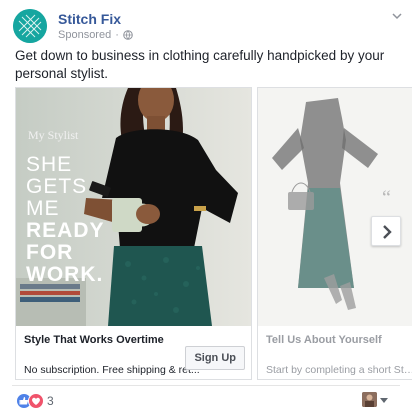  I want to click on card-title: Style That Works Overtime, so click(94, 340).